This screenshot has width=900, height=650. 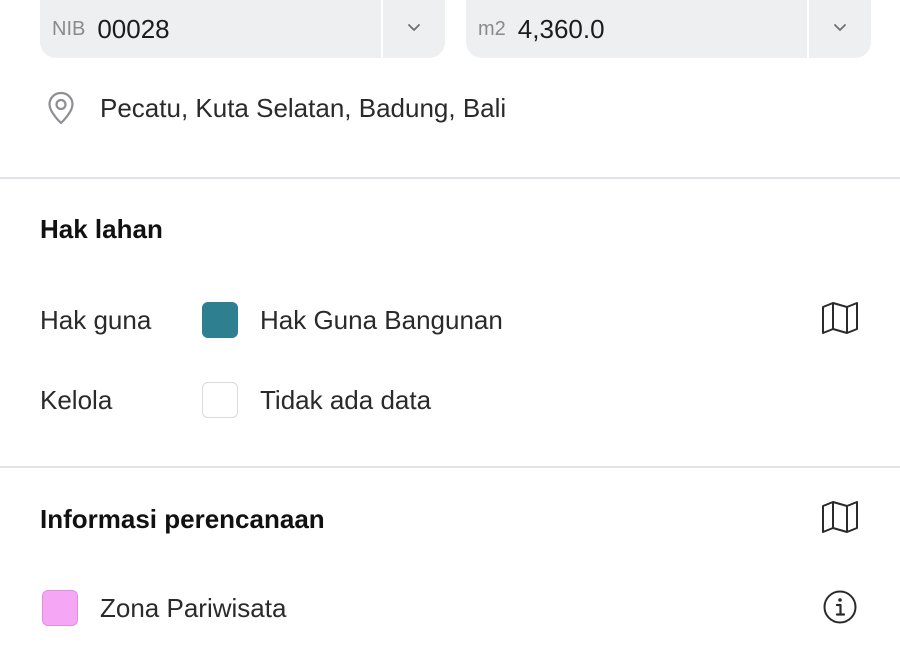 What do you see at coordinates (96, 319) in the screenshot?
I see `row-label: Hak guna` at bounding box center [96, 319].